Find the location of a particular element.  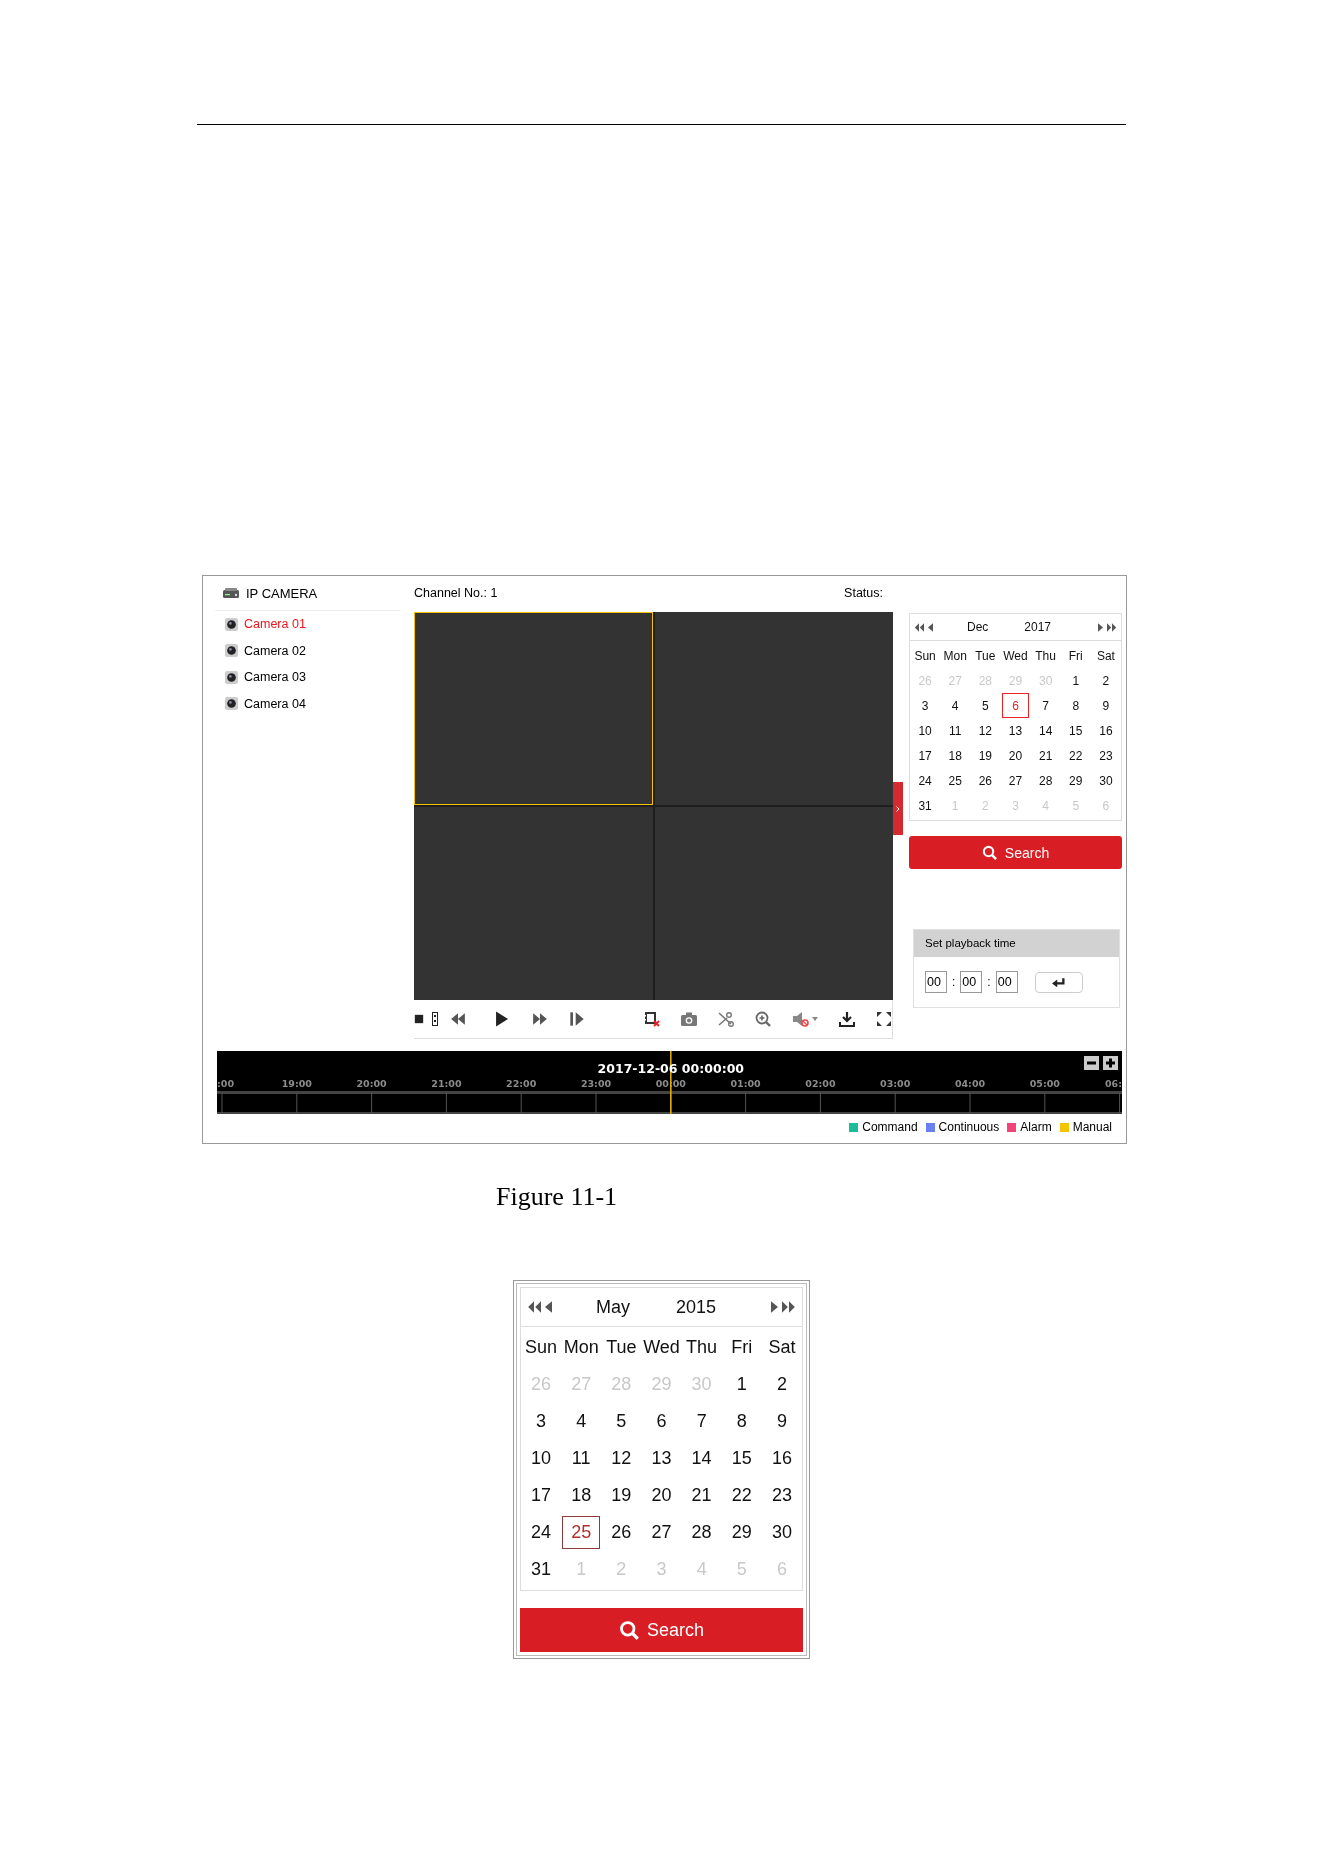

legend-label: Manual is located at coordinates (1092, 1127).